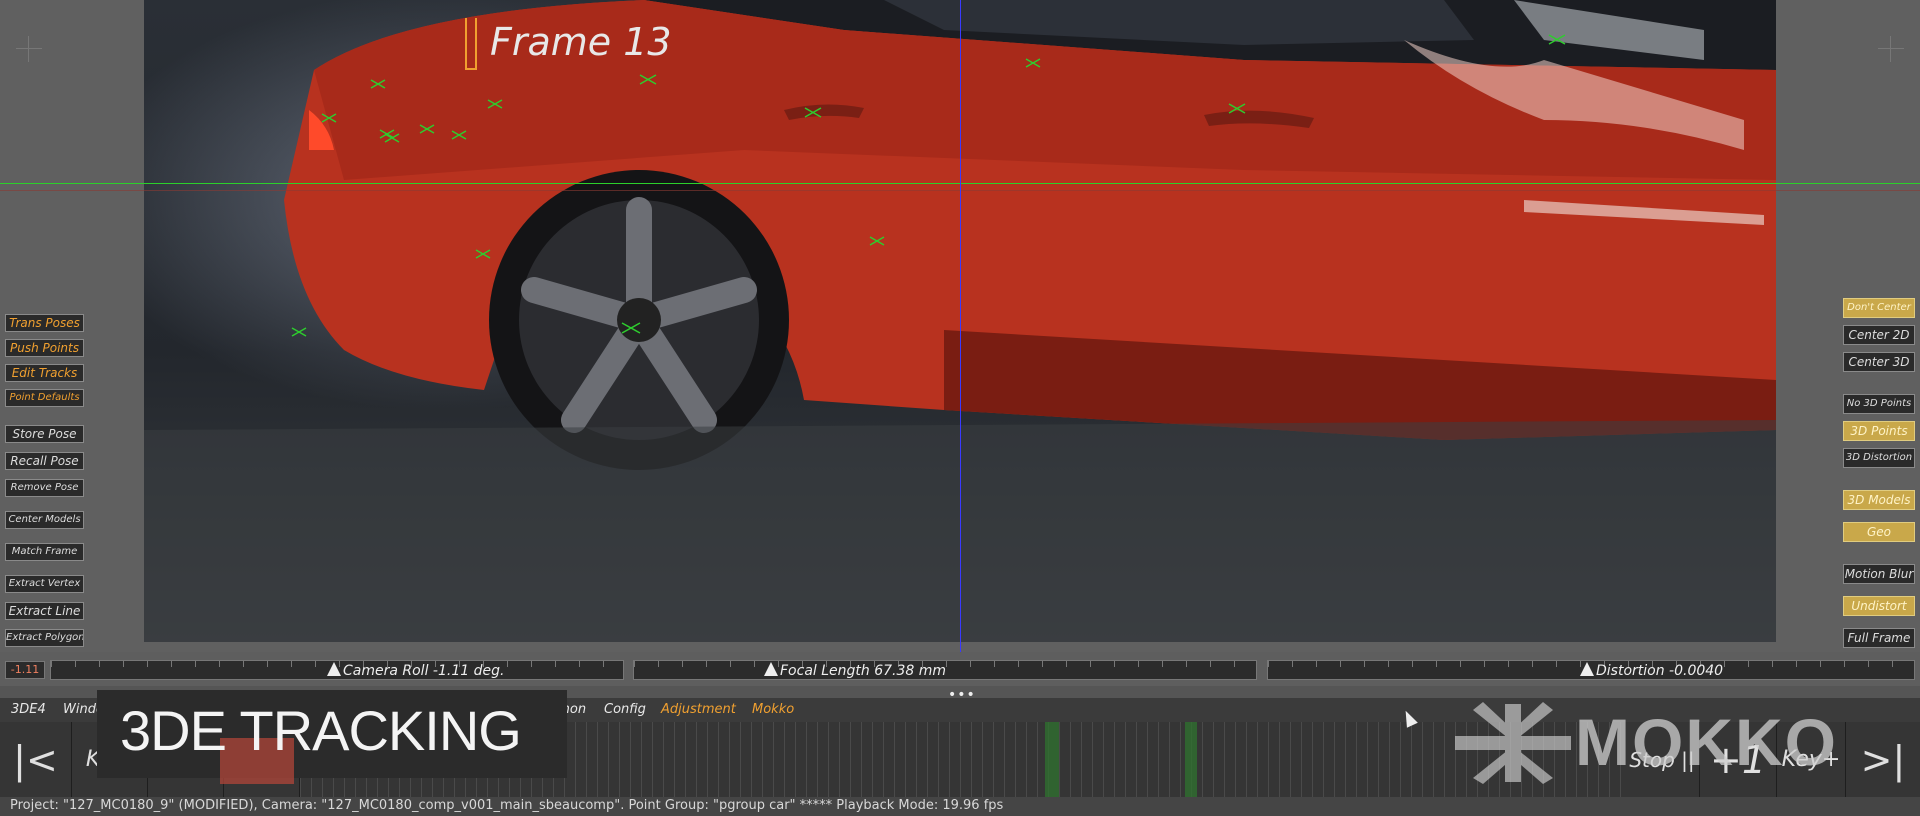 This screenshot has height=816, width=1920. What do you see at coordinates (1706, 742) in the screenshot?
I see `mokko-logo-text: MOKKO` at bounding box center [1706, 742].